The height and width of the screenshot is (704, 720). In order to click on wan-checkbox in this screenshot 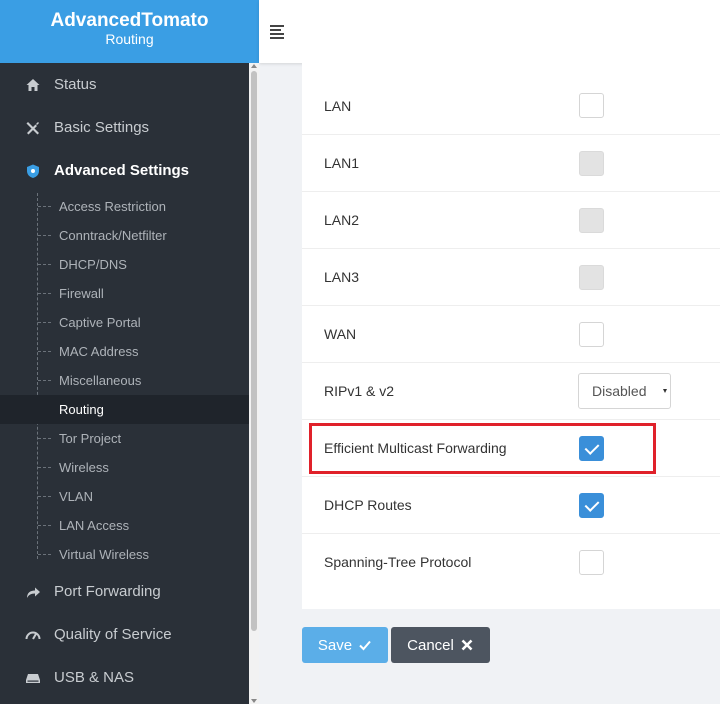, I will do `click(591, 334)`.